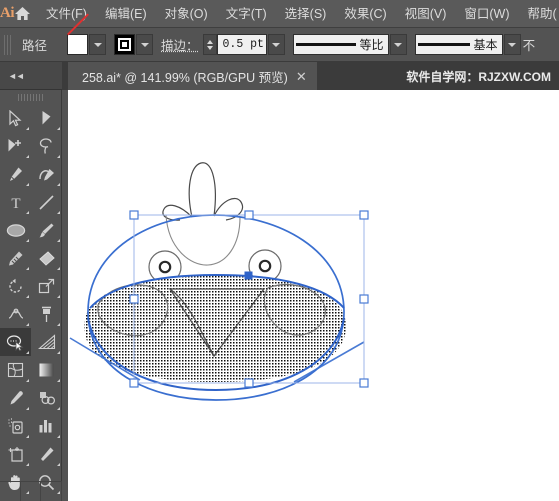 The width and height of the screenshot is (559, 501). What do you see at coordinates (209, 44) in the screenshot?
I see `stroke-weight-stepper` at bounding box center [209, 44].